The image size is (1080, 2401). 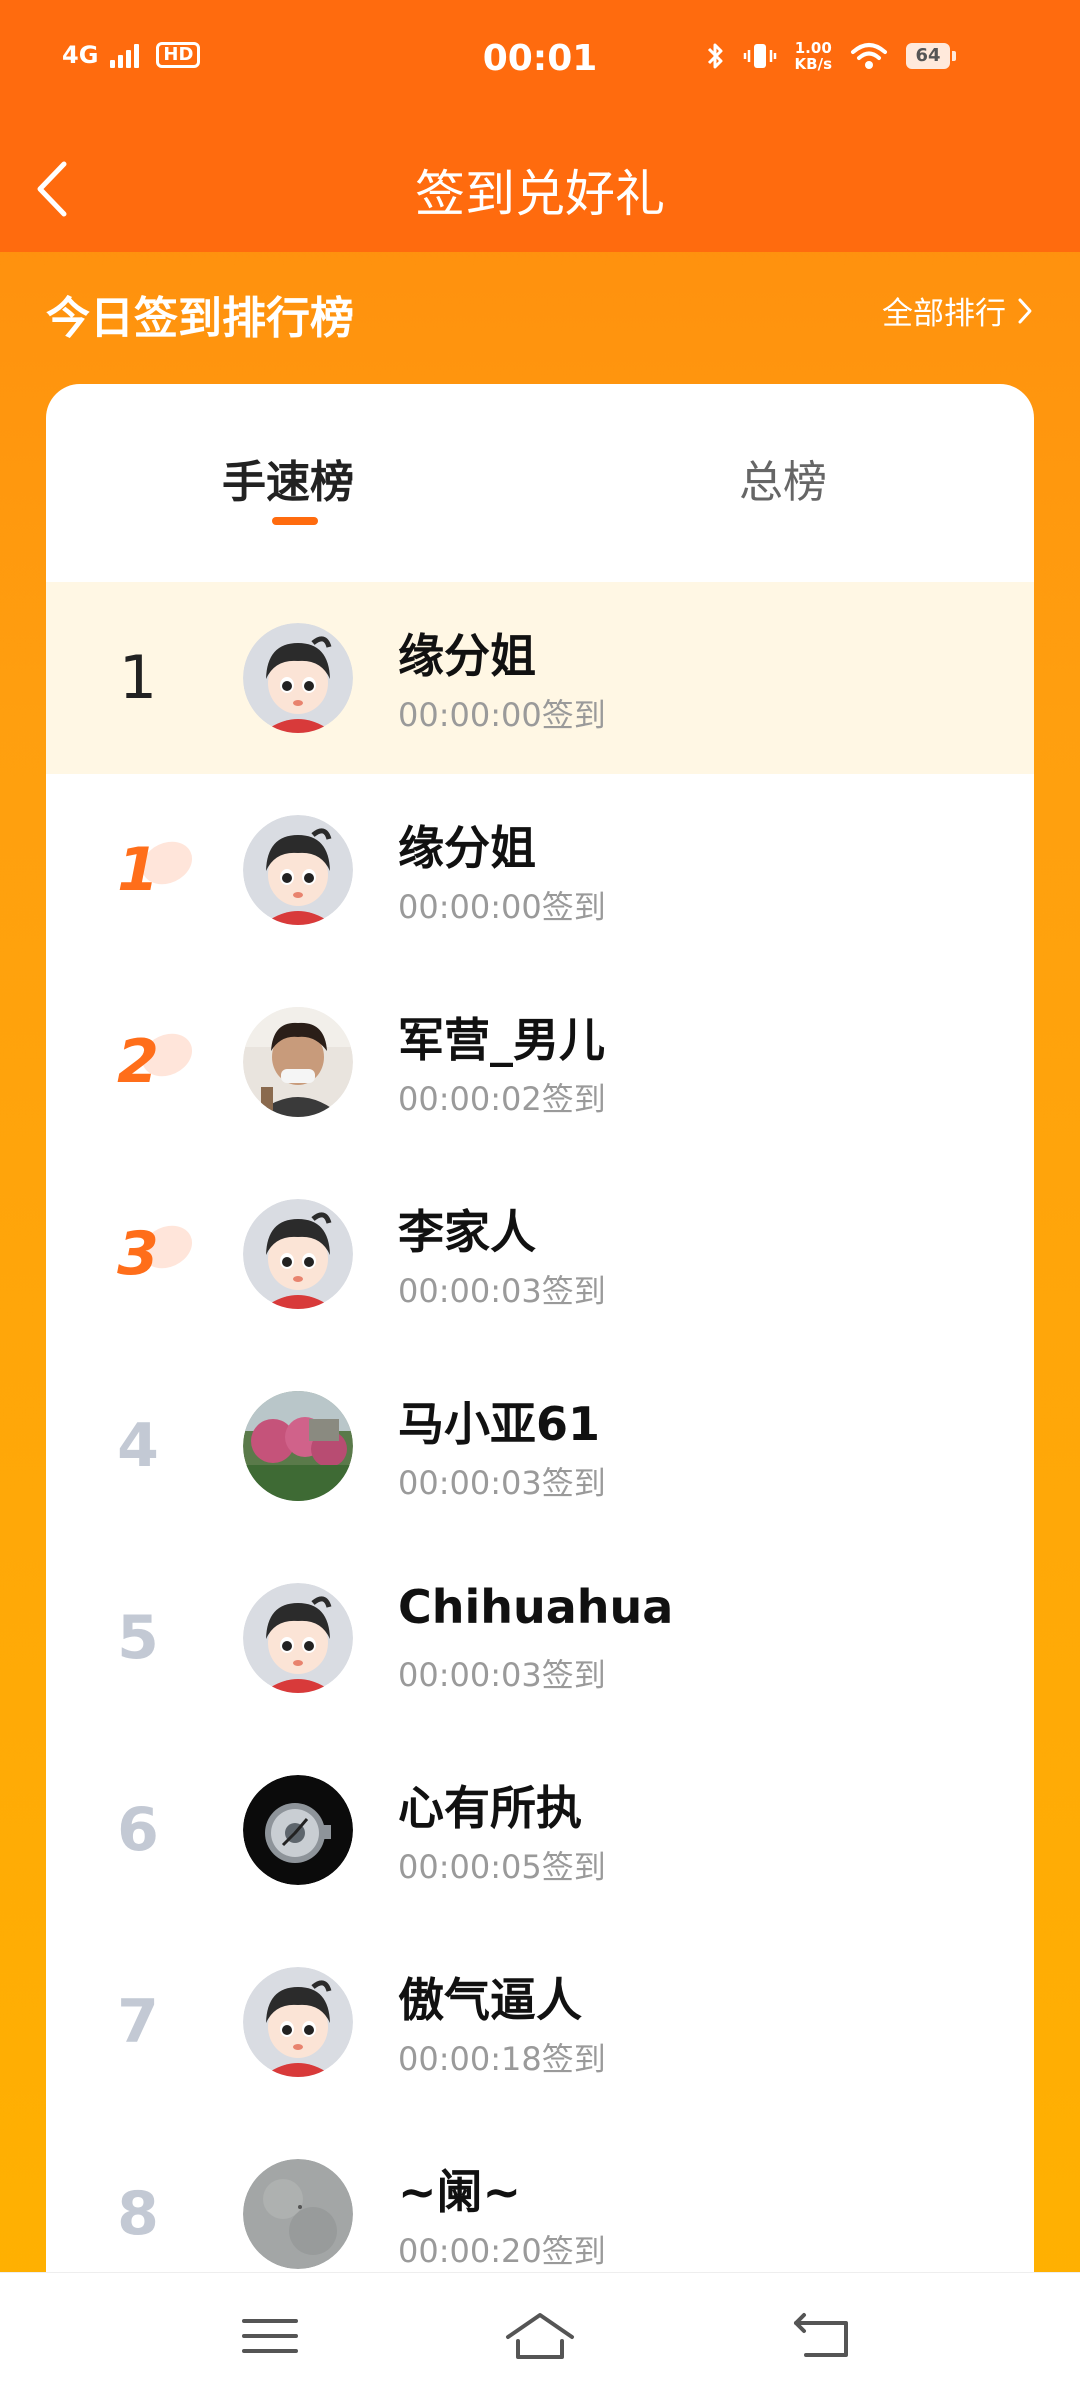 I want to click on tab-speed: 手速榜, so click(x=288, y=478).